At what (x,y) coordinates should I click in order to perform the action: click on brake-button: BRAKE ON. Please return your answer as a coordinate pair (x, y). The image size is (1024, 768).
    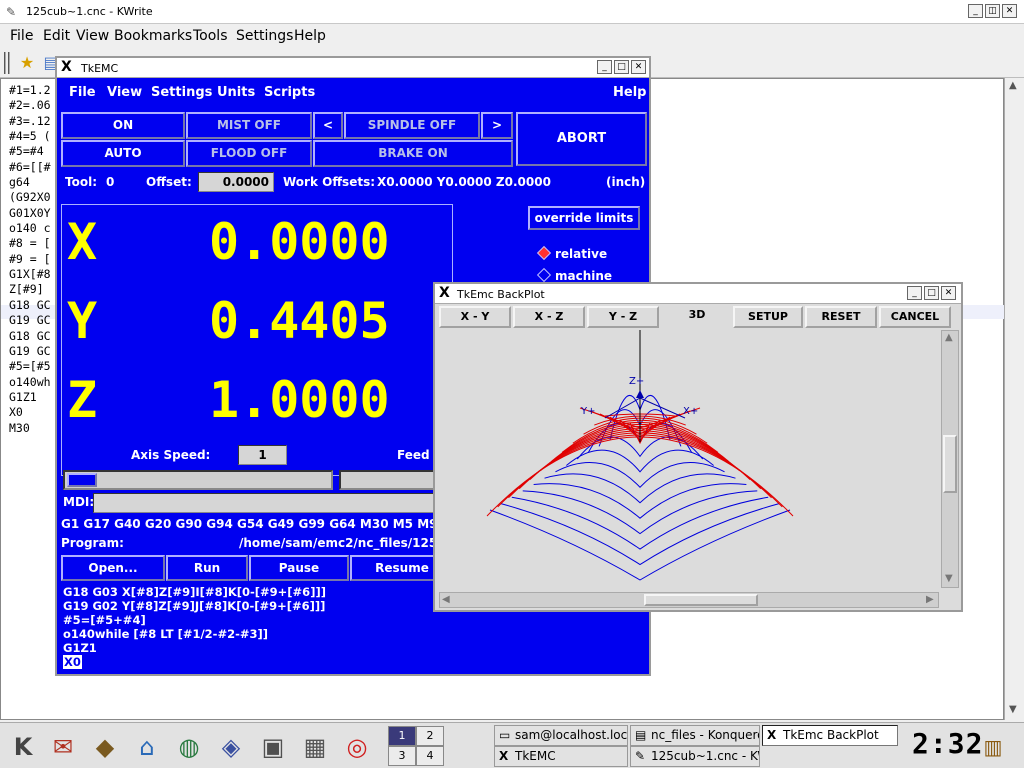
    Looking at the image, I should click on (413, 153).